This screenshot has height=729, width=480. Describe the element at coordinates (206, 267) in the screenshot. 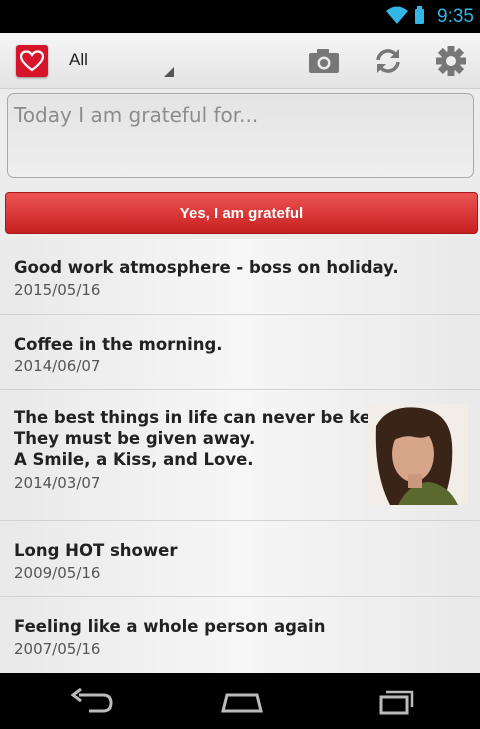

I see `entry-text: Good work atmosphere - boss on holiday.` at that location.